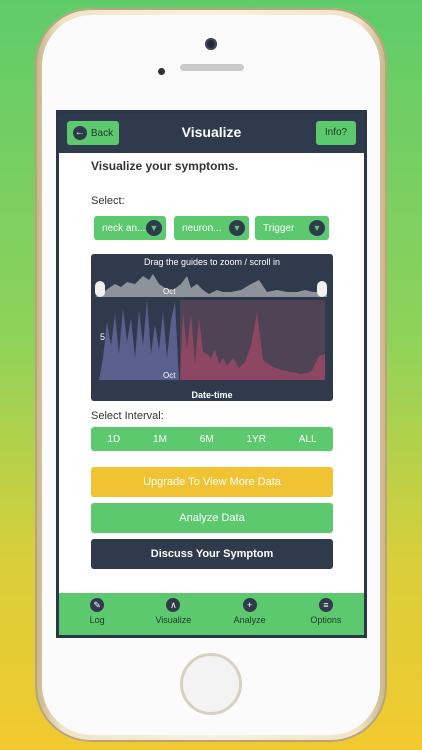 This screenshot has height=750, width=422. What do you see at coordinates (256, 439) in the screenshot?
I see `interval-1yr: 1YR` at bounding box center [256, 439].